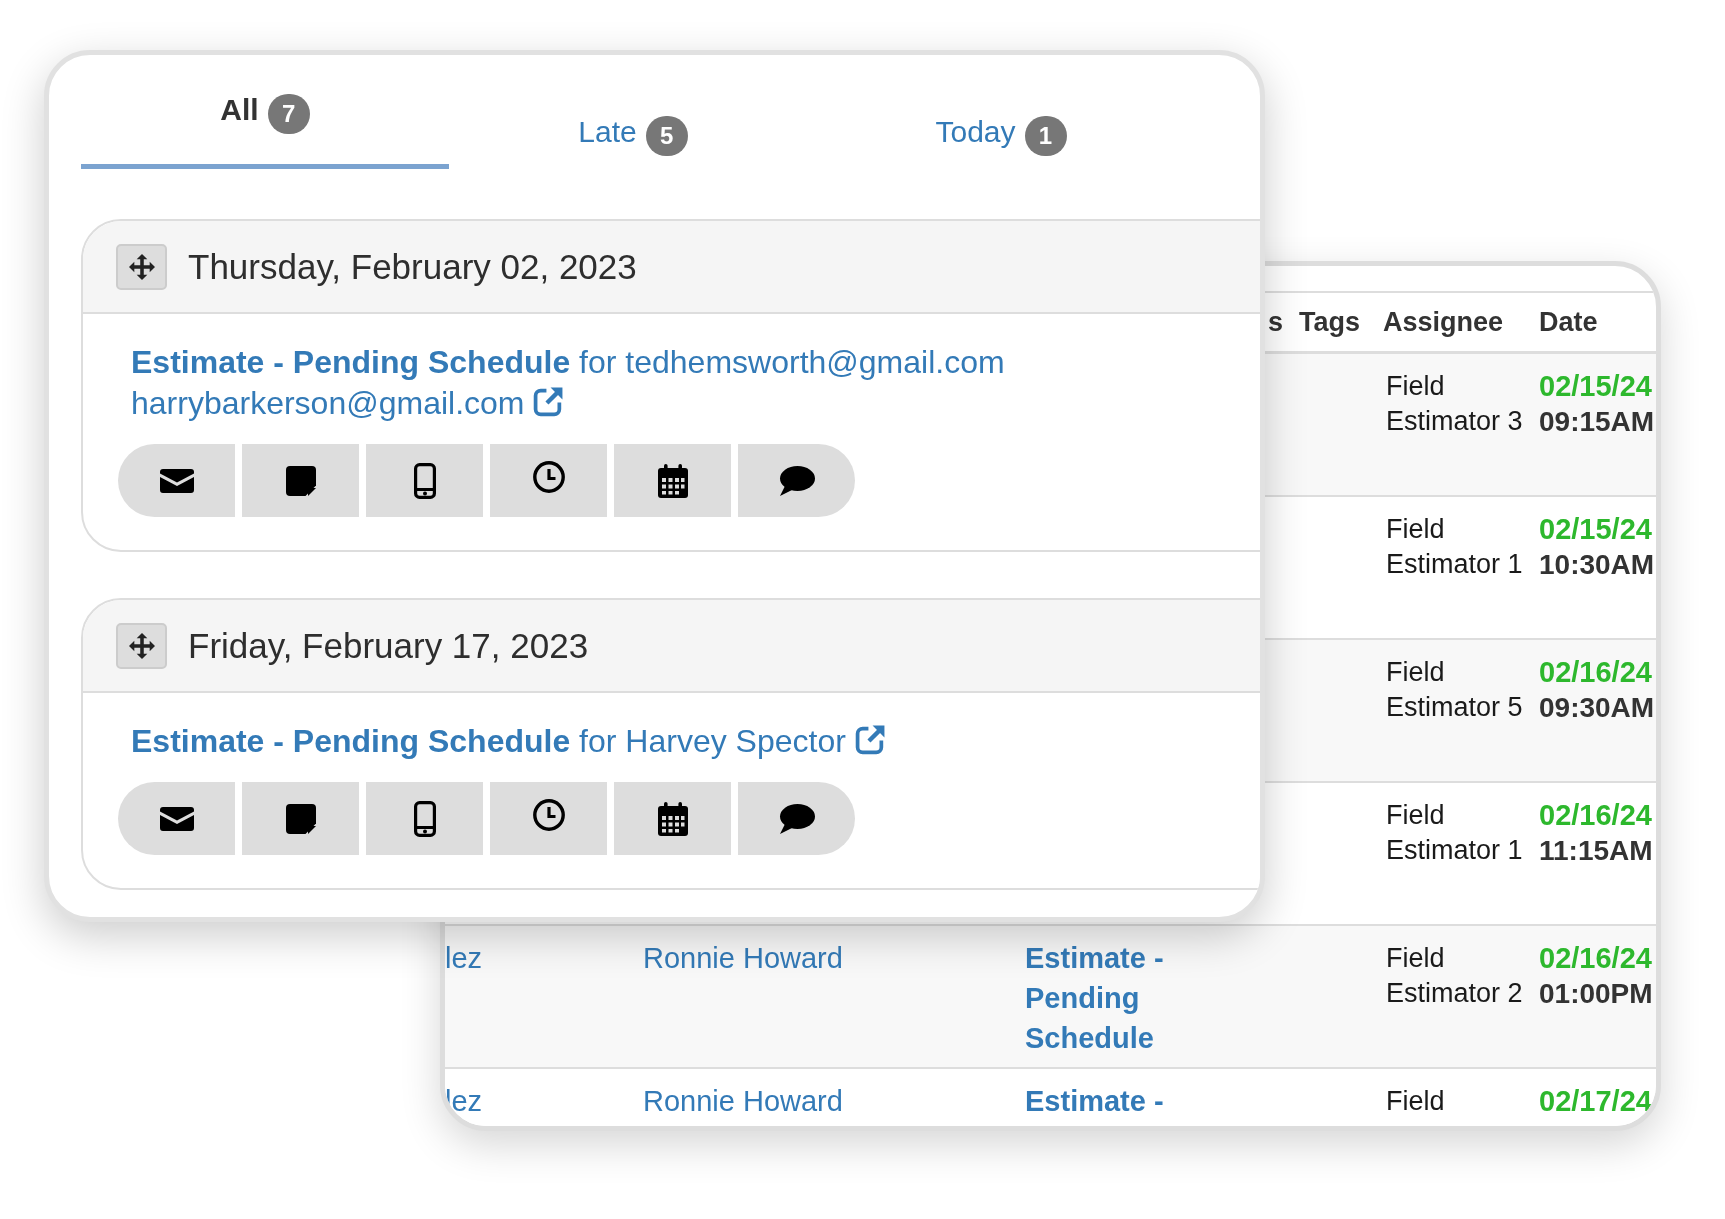 The height and width of the screenshot is (1219, 1725). I want to click on column-header: Date, so click(1569, 322).